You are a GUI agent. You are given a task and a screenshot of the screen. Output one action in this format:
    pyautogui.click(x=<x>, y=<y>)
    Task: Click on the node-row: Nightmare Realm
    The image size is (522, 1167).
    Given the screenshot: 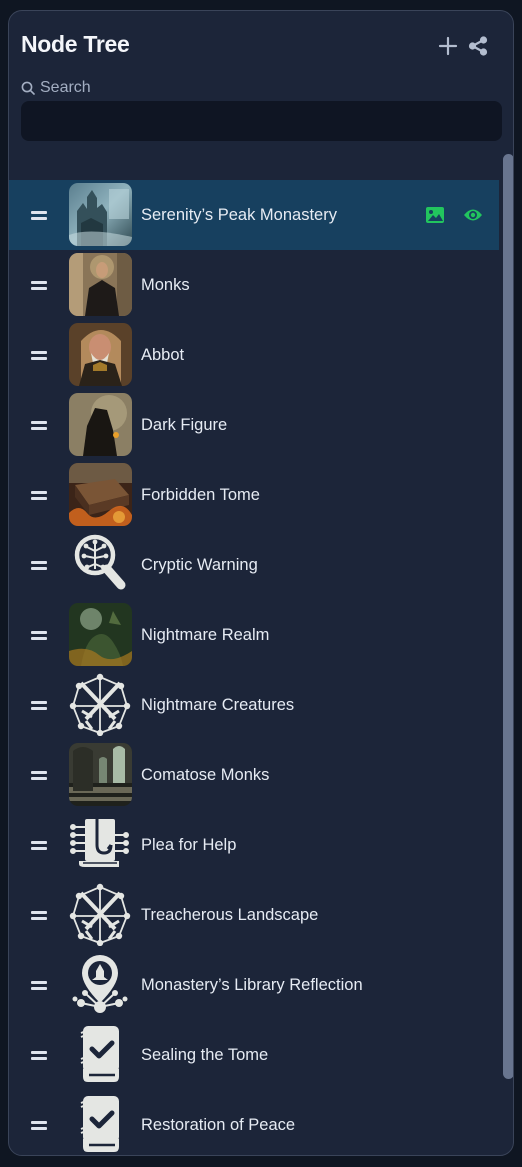 What is the action you would take?
    pyautogui.click(x=254, y=635)
    